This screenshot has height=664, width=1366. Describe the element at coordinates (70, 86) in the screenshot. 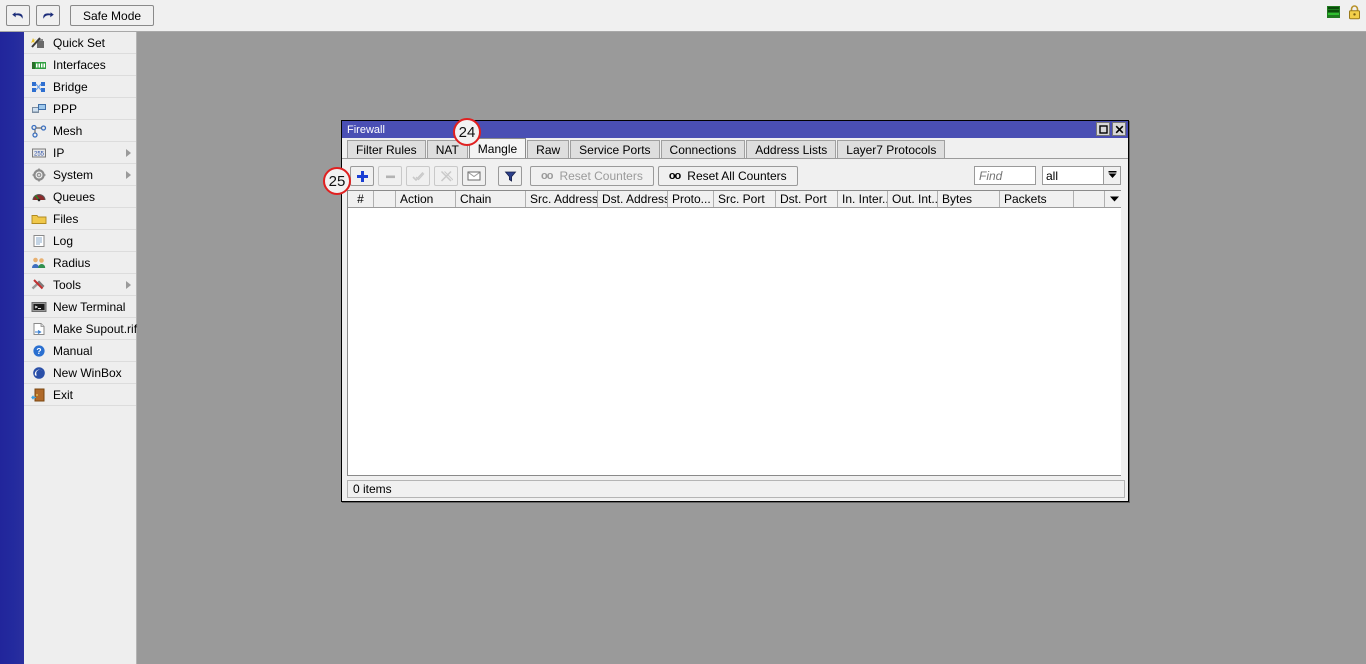

I see `sidebar-item-label: Bridge` at that location.